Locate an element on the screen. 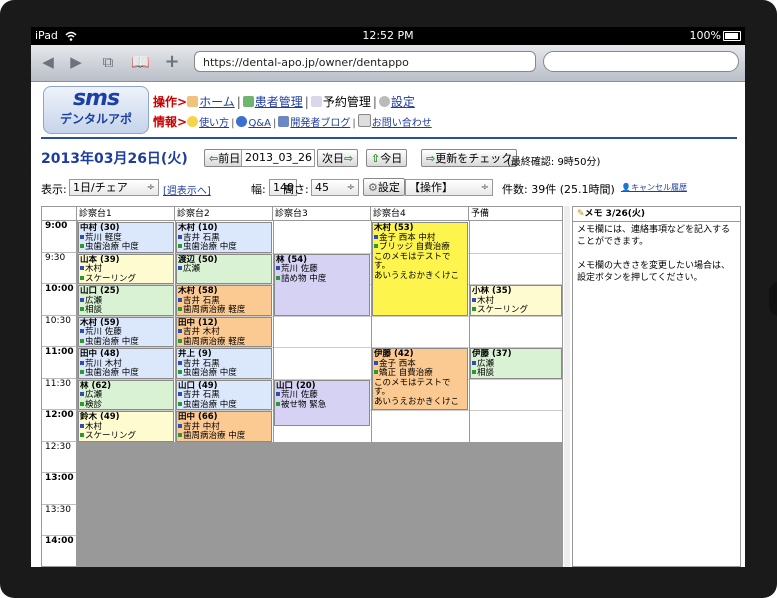 The image size is (777, 598). menu-reservations: 予約管理 is located at coordinates (347, 102).